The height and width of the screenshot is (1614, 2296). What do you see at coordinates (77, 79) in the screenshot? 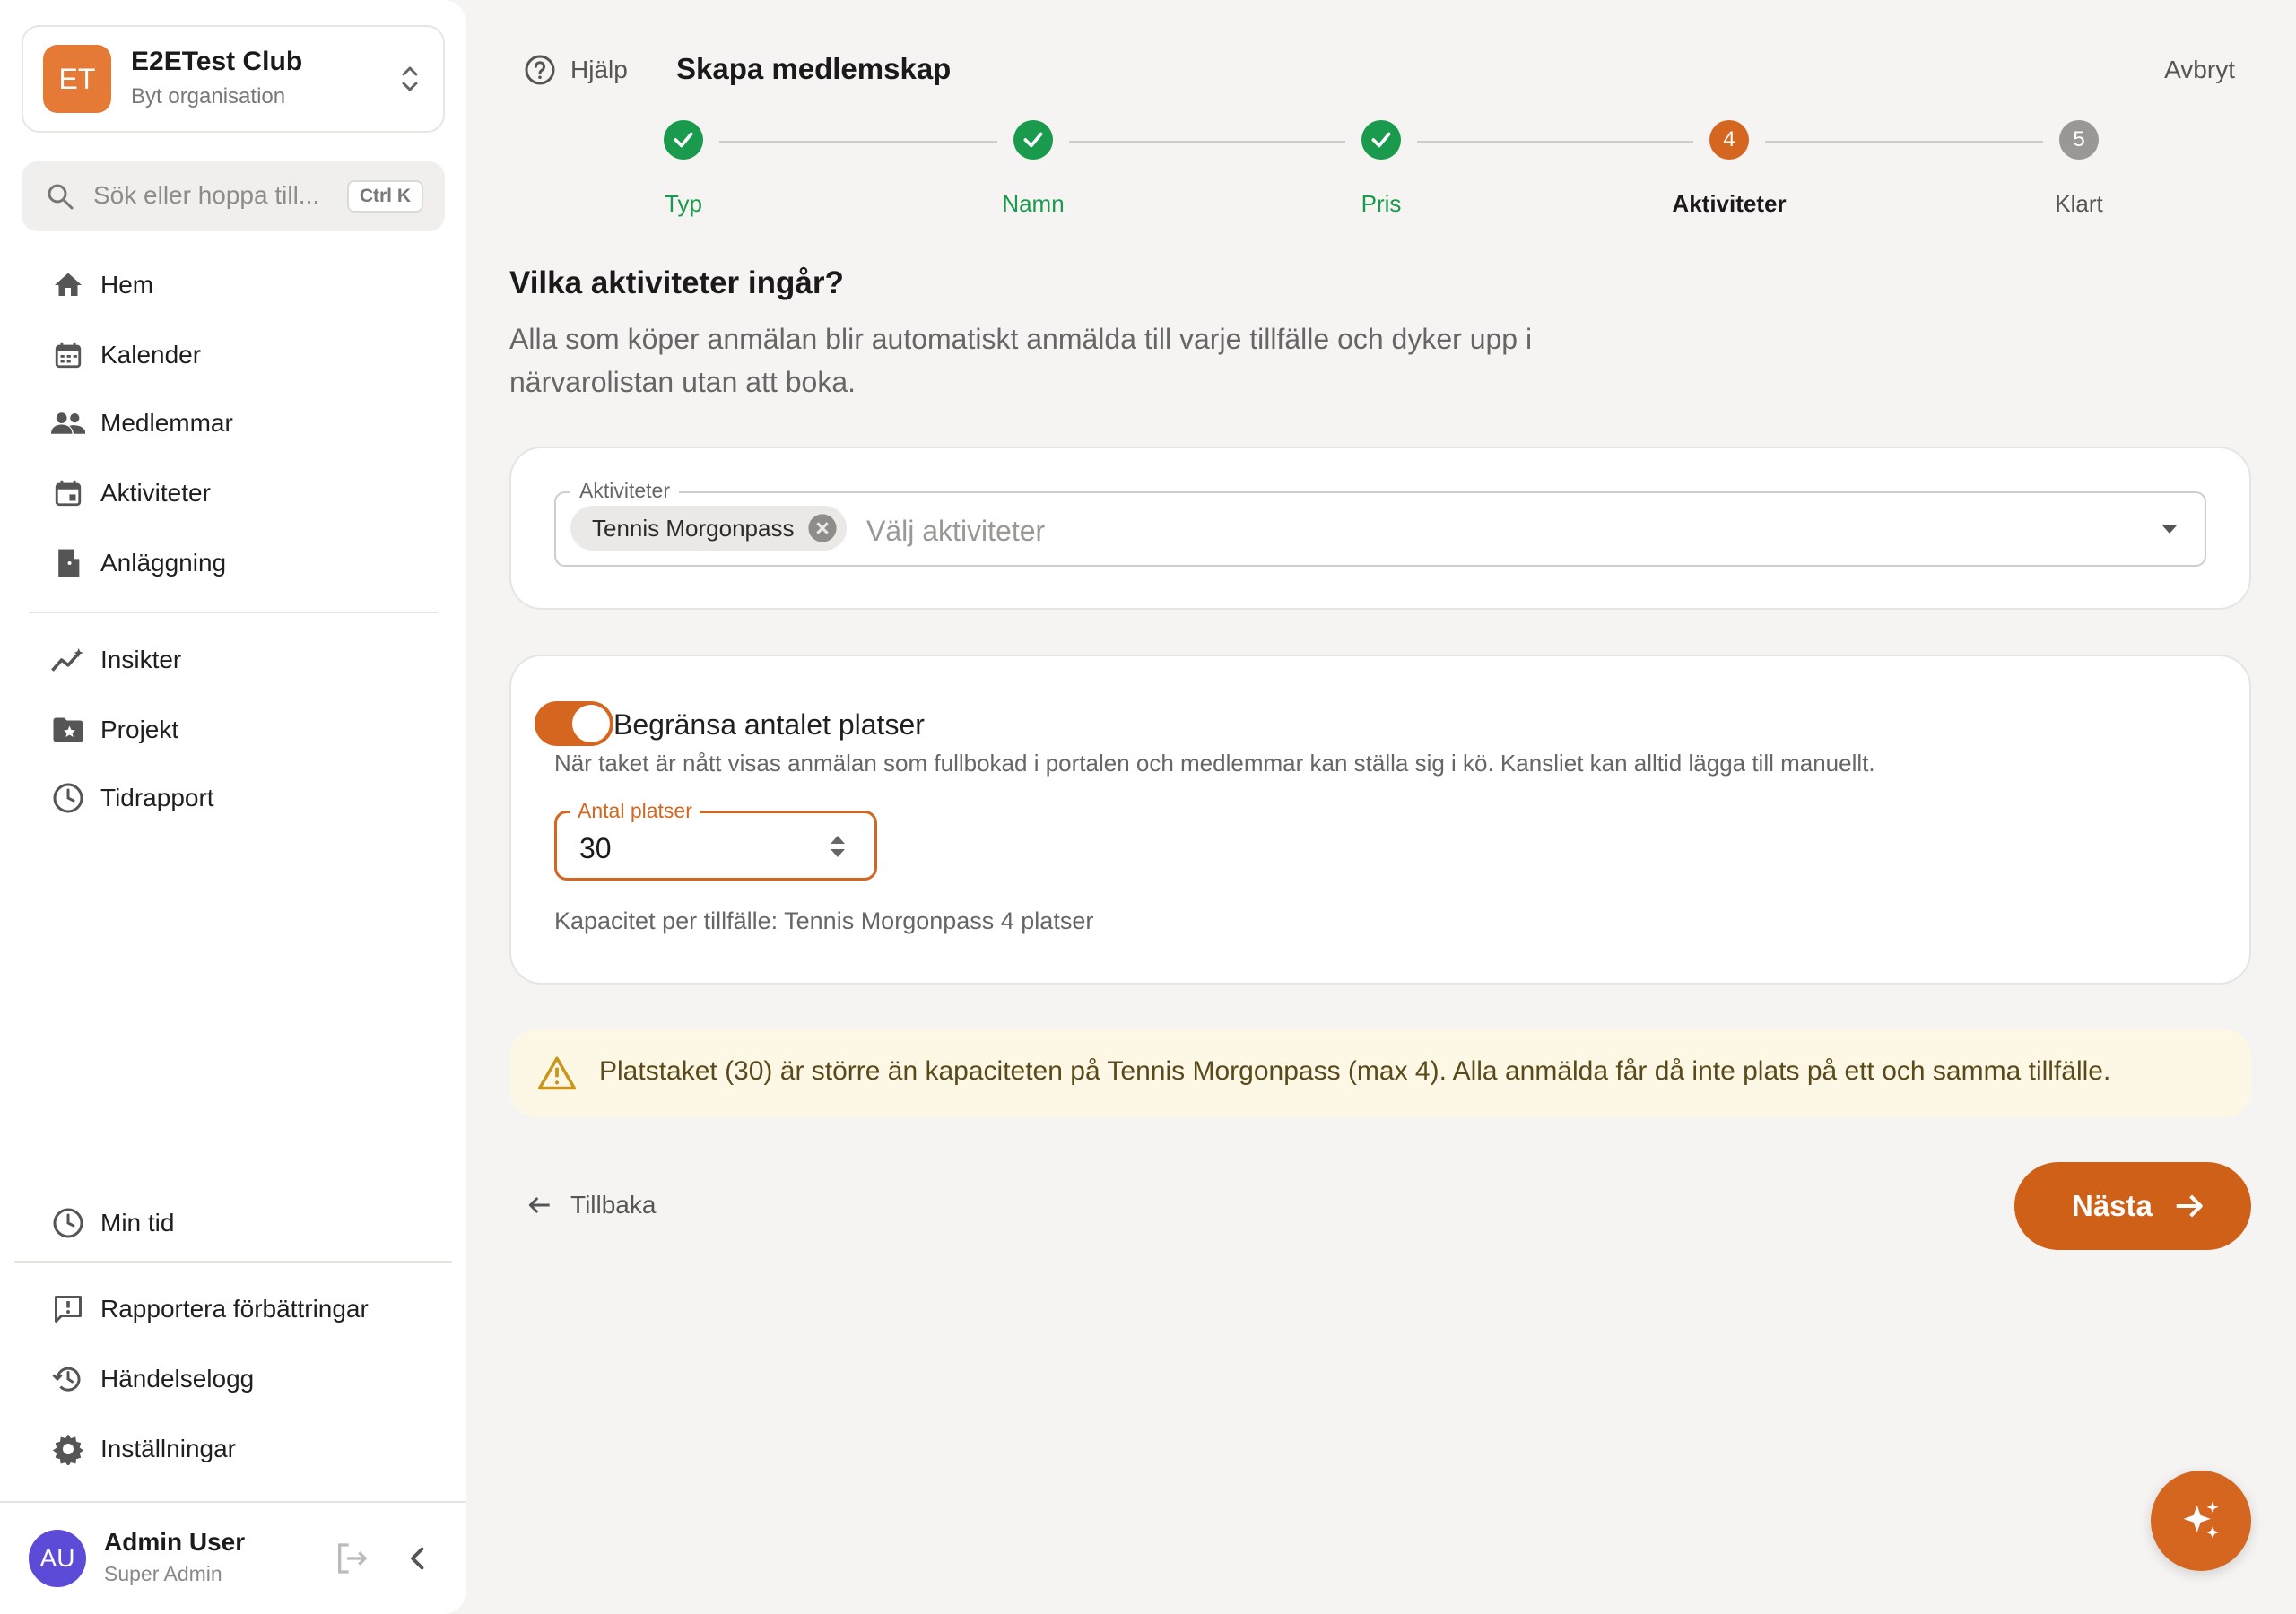
I see `org-avatar: ET` at bounding box center [77, 79].